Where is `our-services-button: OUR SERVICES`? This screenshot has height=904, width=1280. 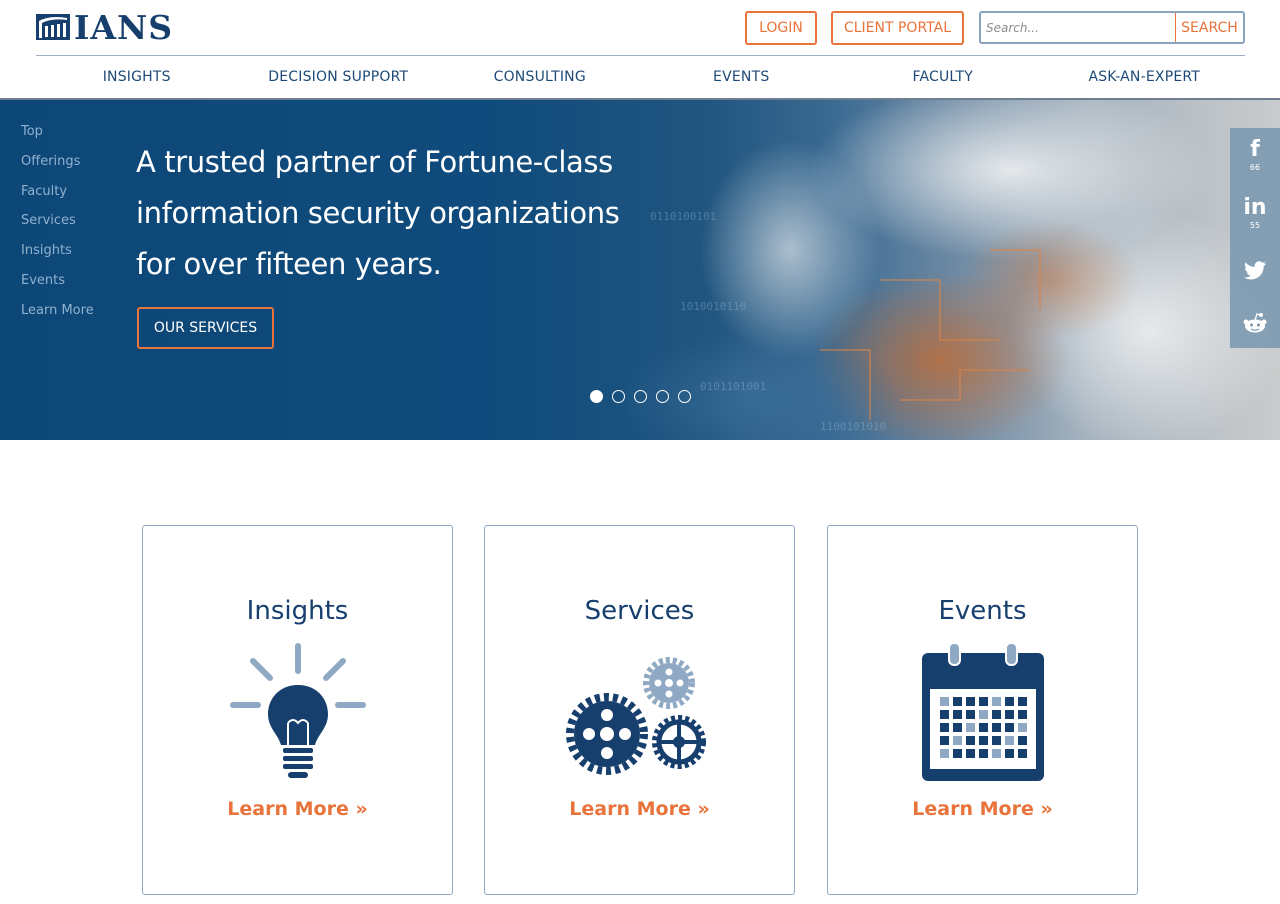 our-services-button: OUR SERVICES is located at coordinates (205, 328).